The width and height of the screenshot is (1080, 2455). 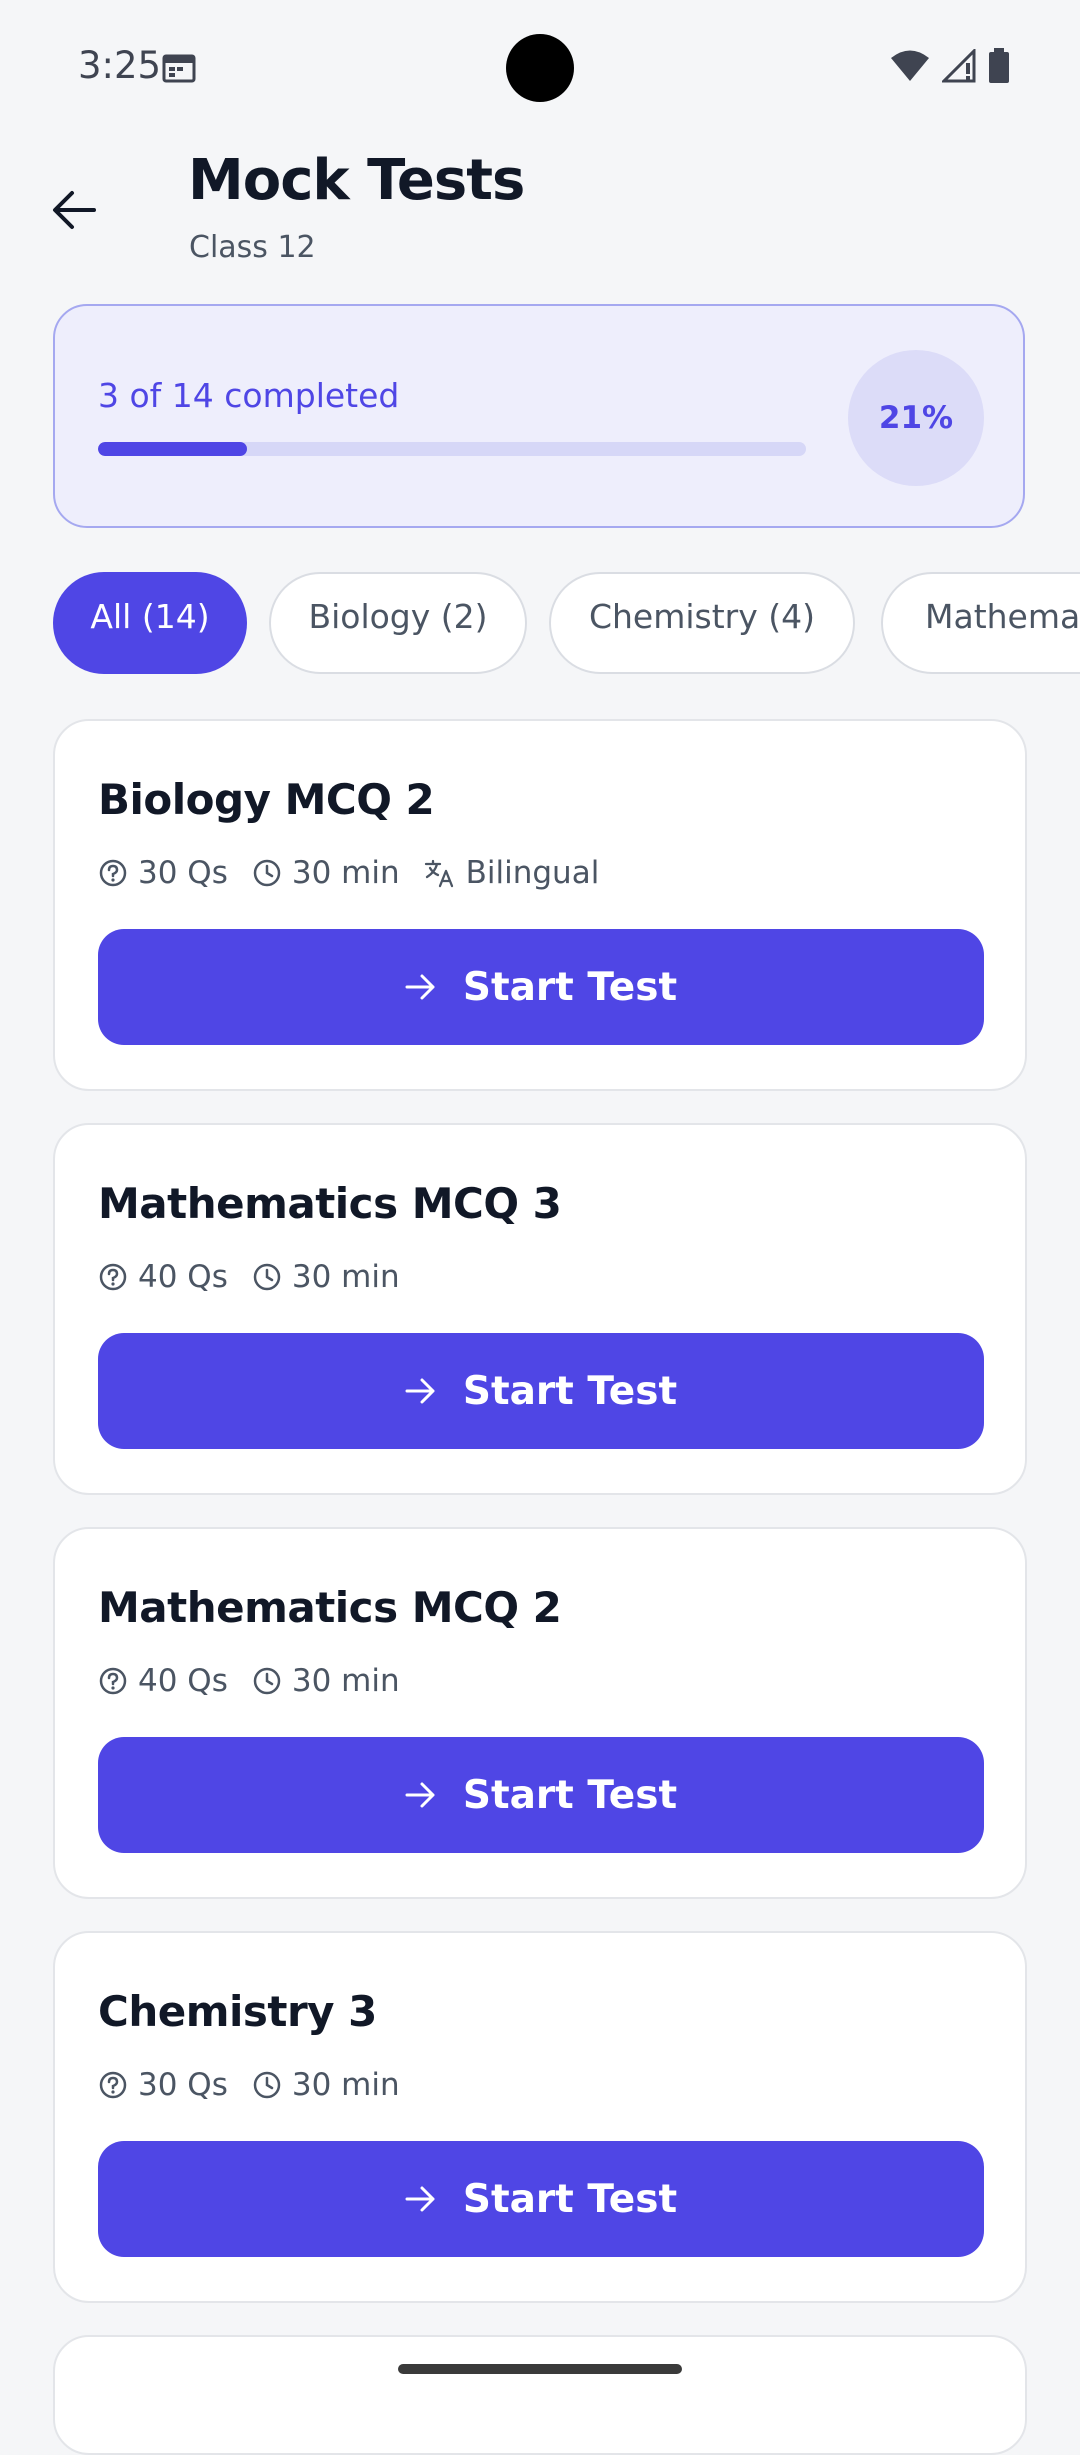 What do you see at coordinates (150, 623) in the screenshot?
I see `filter-chip-all: All (14)` at bounding box center [150, 623].